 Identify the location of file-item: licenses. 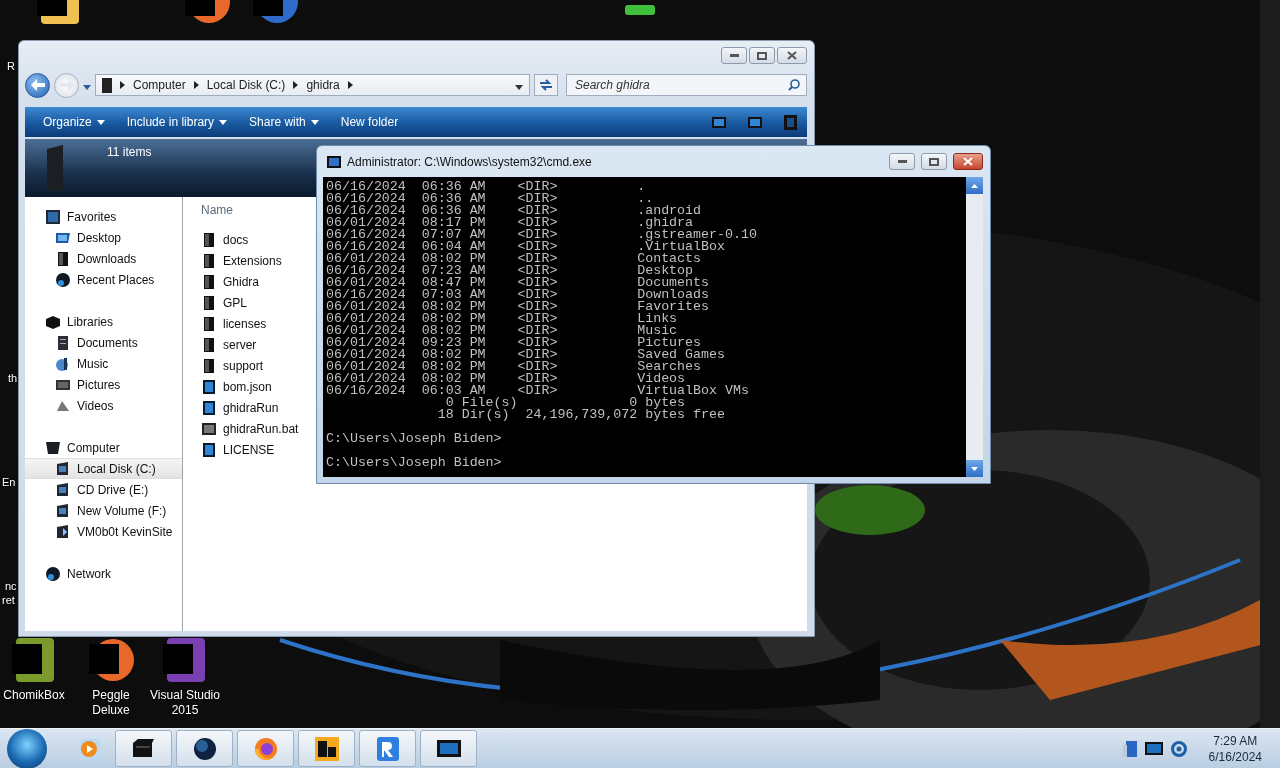
(234, 323).